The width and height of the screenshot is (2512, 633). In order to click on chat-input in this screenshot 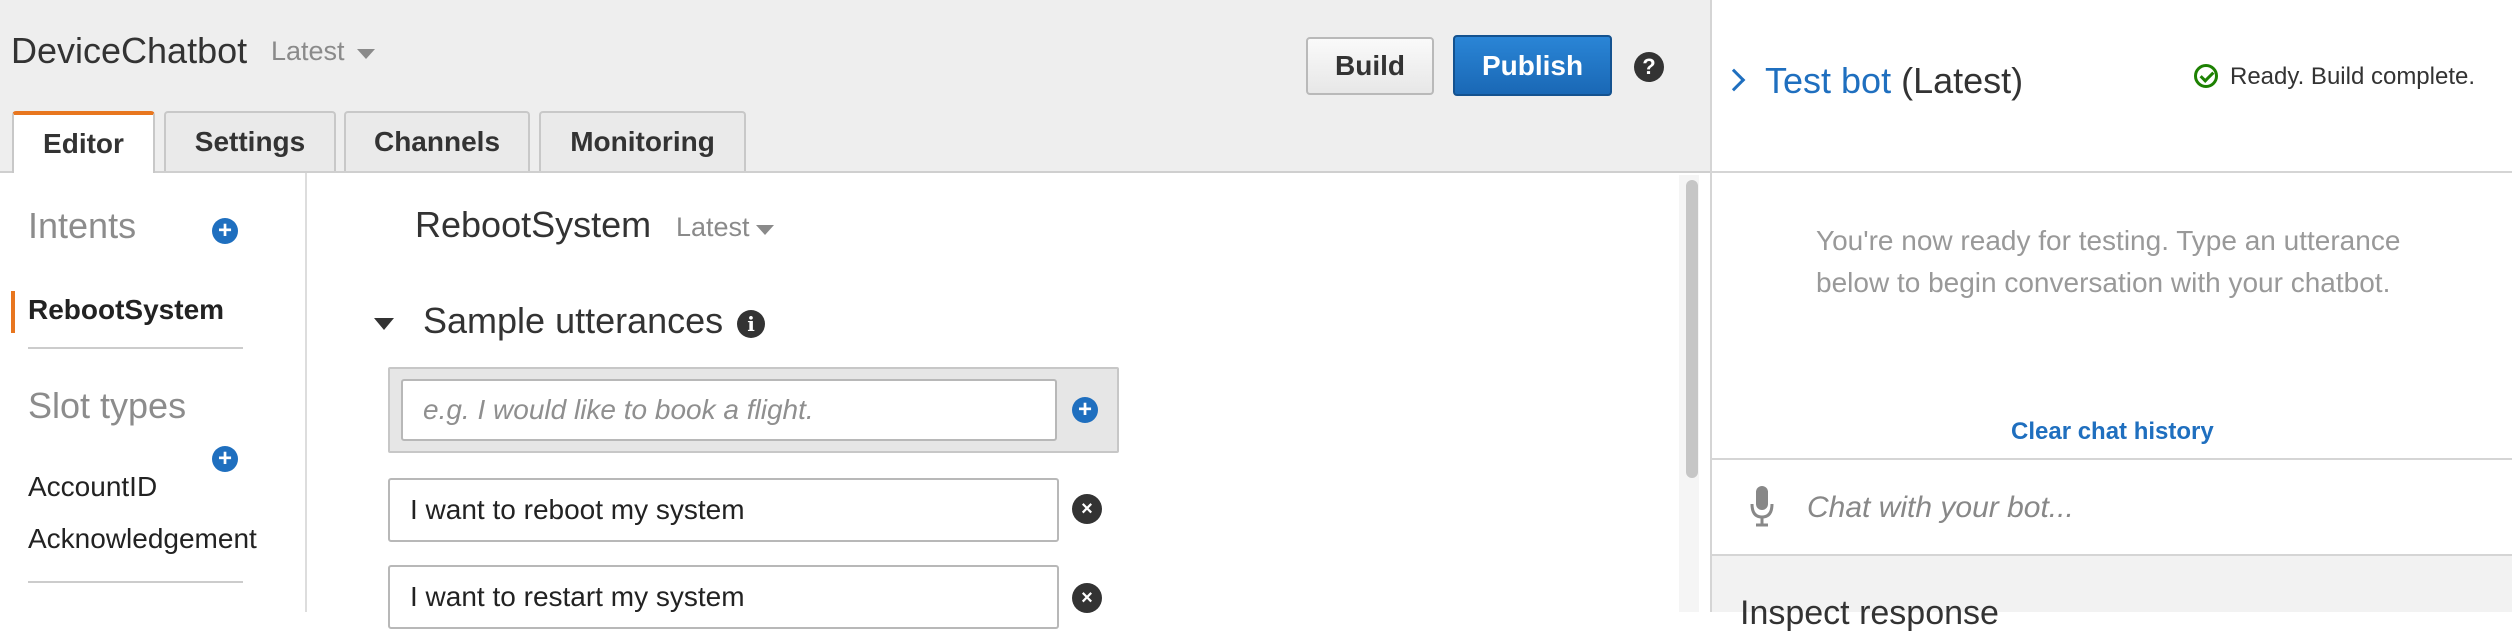, I will do `click(2137, 508)`.